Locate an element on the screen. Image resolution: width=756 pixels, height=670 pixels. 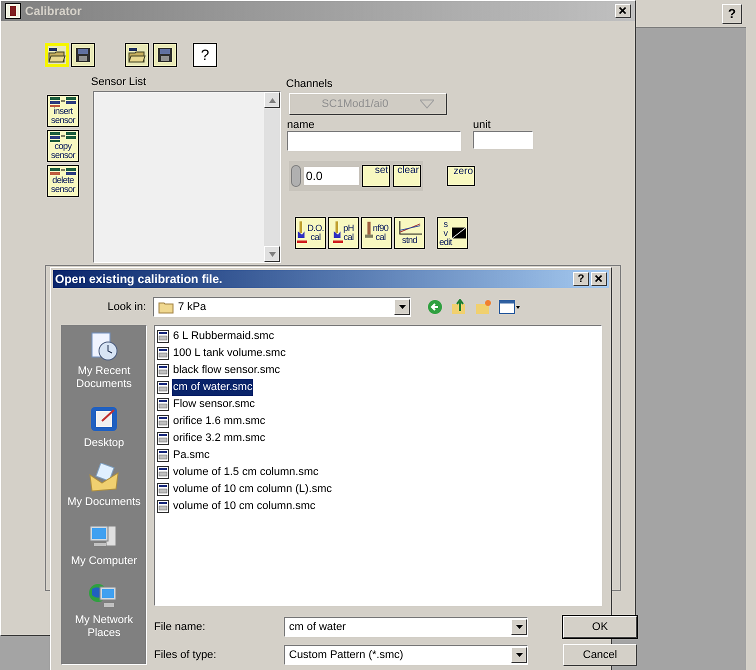
look-in-combo: 7 kPa is located at coordinates (282, 307).